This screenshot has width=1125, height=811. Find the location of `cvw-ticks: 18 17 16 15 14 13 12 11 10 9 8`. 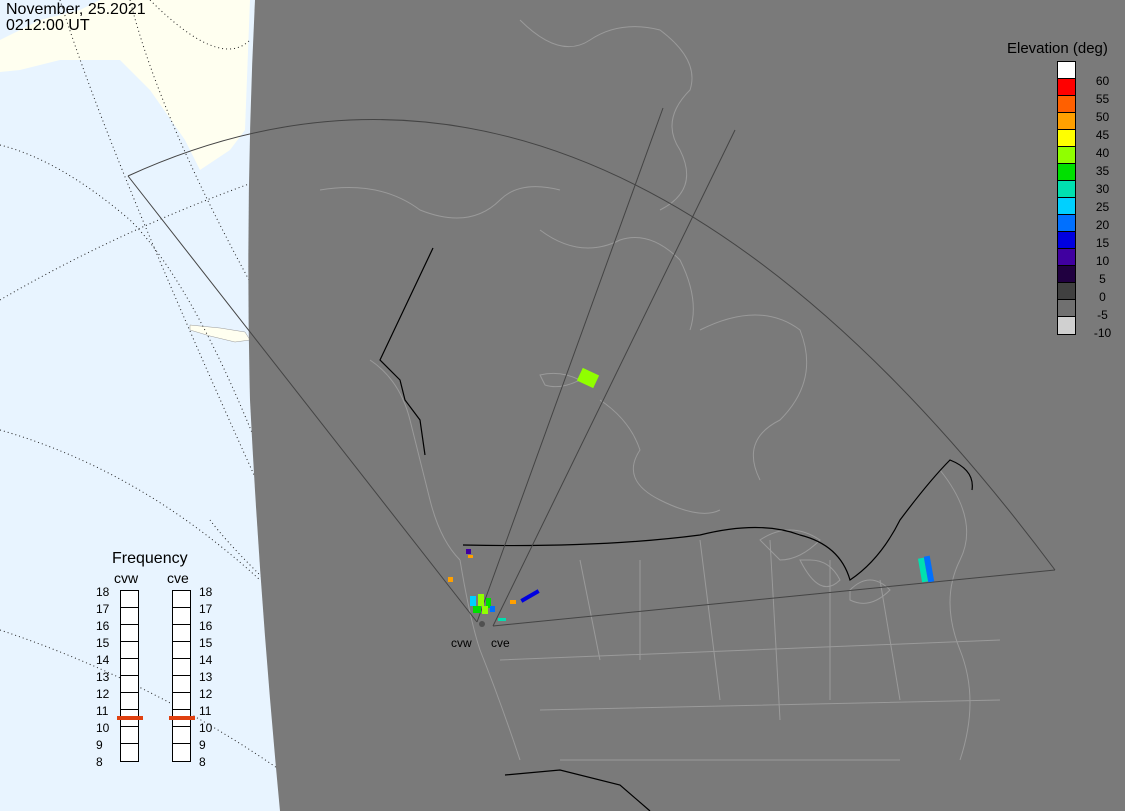

cvw-ticks: 18 17 16 15 14 13 12 11 10 9 8 is located at coordinates (102, 677).